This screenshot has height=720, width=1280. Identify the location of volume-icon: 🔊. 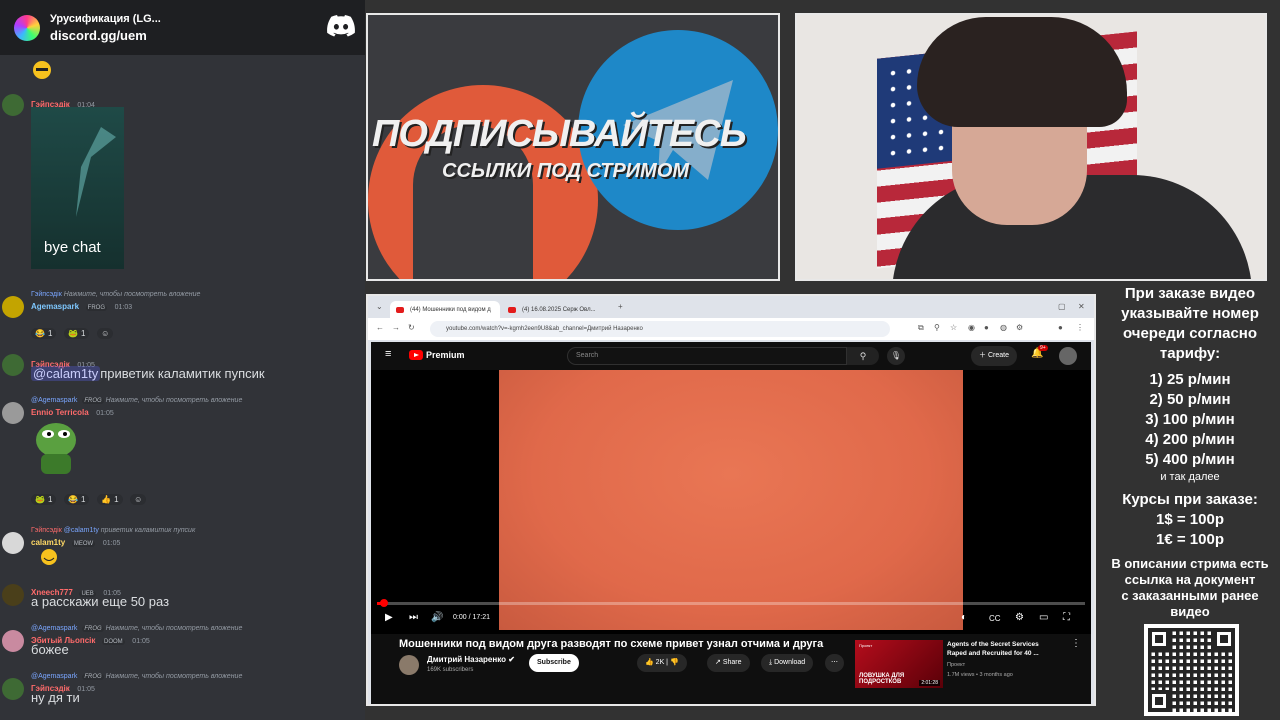
(437, 617).